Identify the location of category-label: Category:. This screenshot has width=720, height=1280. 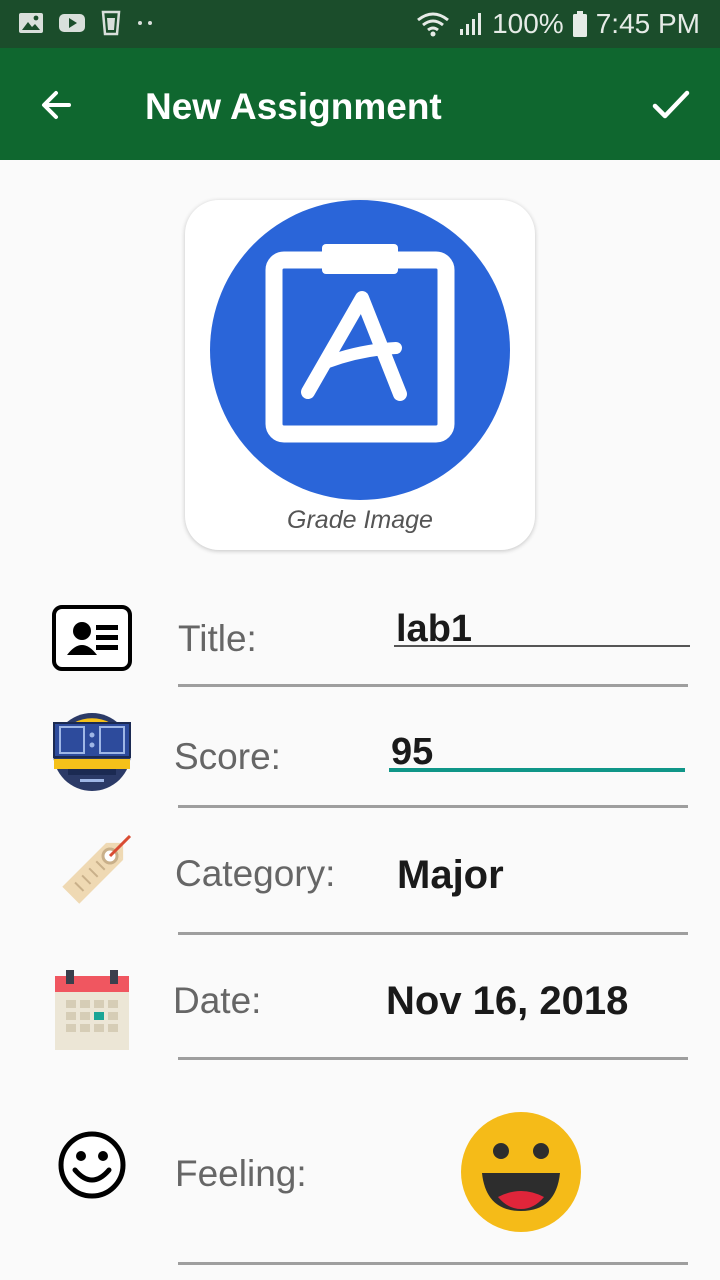
(255, 873).